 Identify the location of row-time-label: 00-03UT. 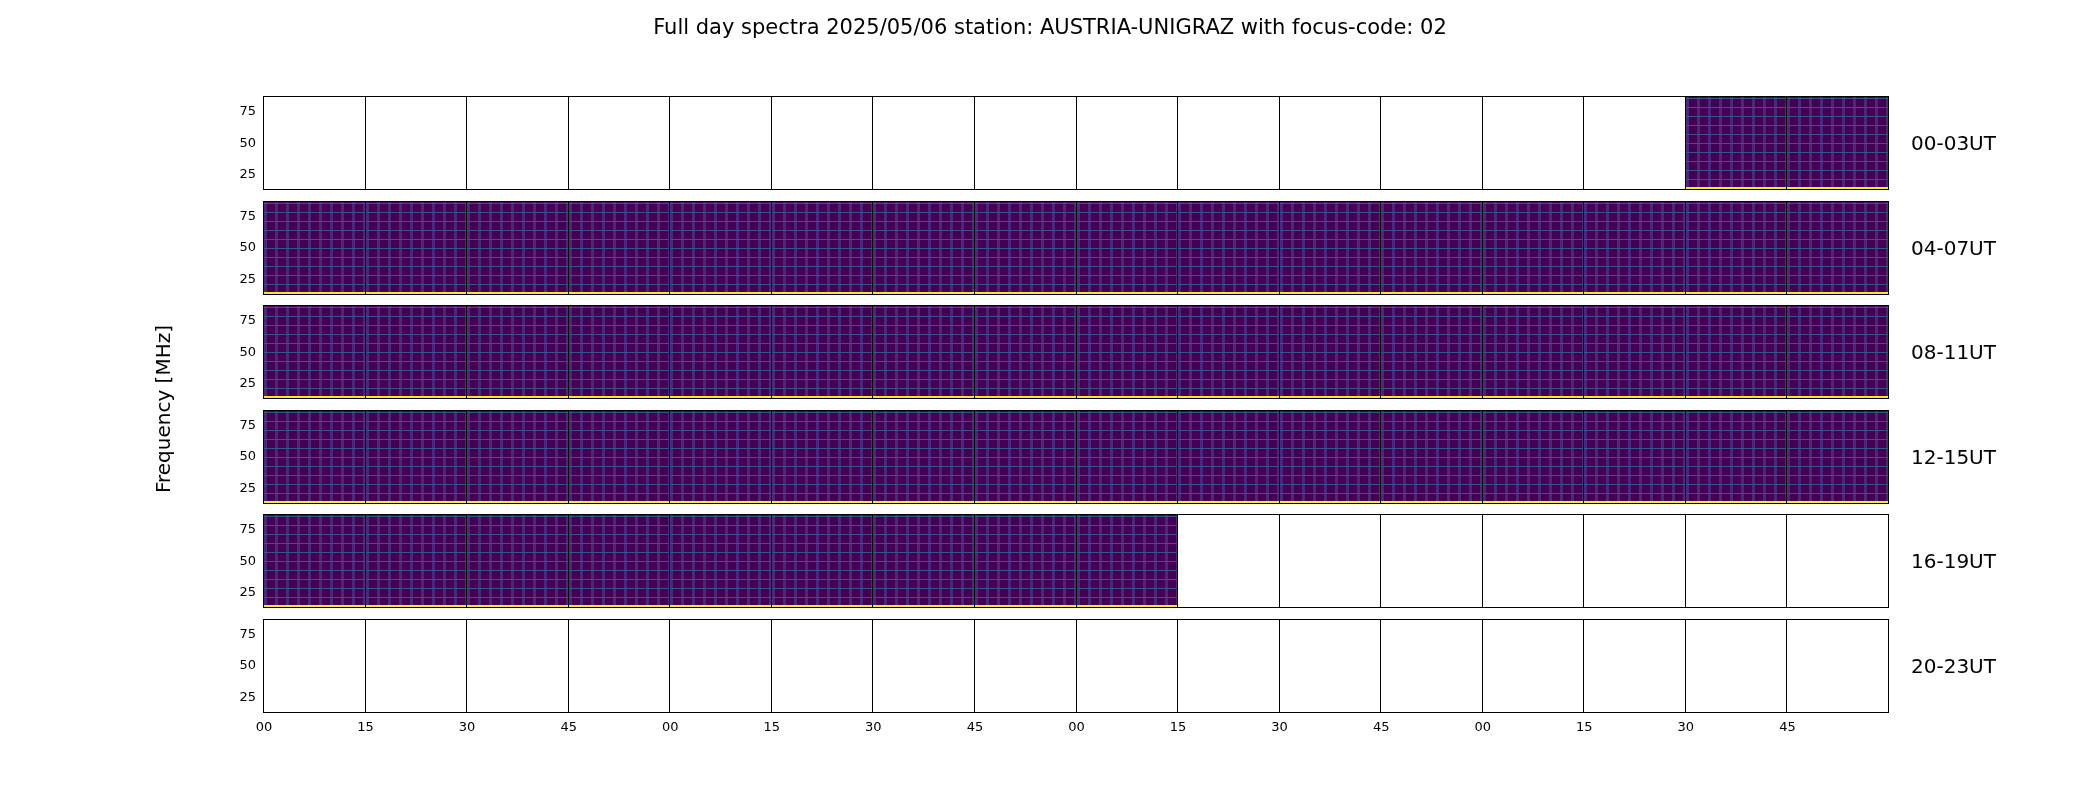
(1953, 143).